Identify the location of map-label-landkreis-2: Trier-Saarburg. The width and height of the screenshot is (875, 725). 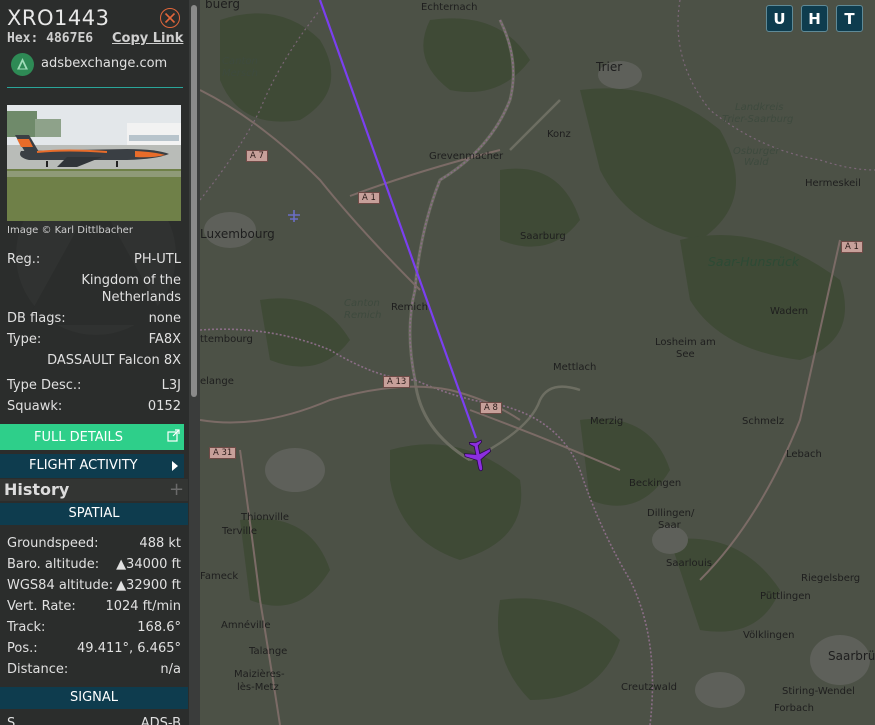
(758, 119).